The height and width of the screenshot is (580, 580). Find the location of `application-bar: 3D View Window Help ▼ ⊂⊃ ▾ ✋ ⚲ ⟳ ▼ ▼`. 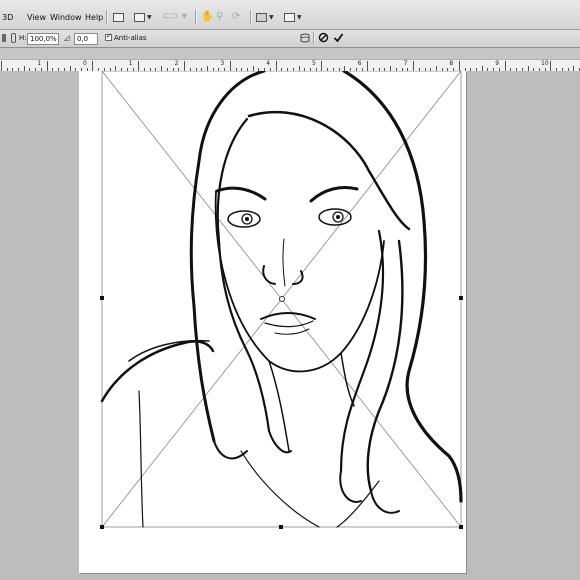

application-bar: 3D View Window Help ▼ ⊂⊃ ▾ ✋ ⚲ ⟳ ▼ ▼ is located at coordinates (290, 15).